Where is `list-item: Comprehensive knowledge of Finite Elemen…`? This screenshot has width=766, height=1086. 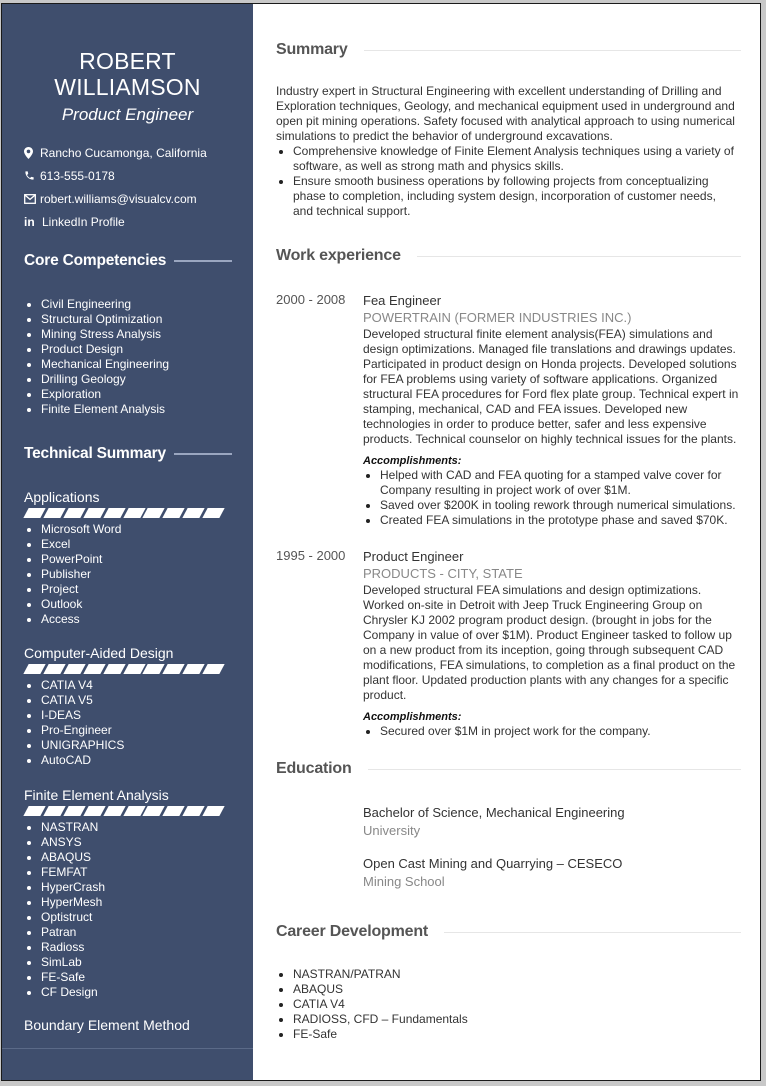
list-item: Comprehensive knowledge of Finite Elemen… is located at coordinates (506, 159).